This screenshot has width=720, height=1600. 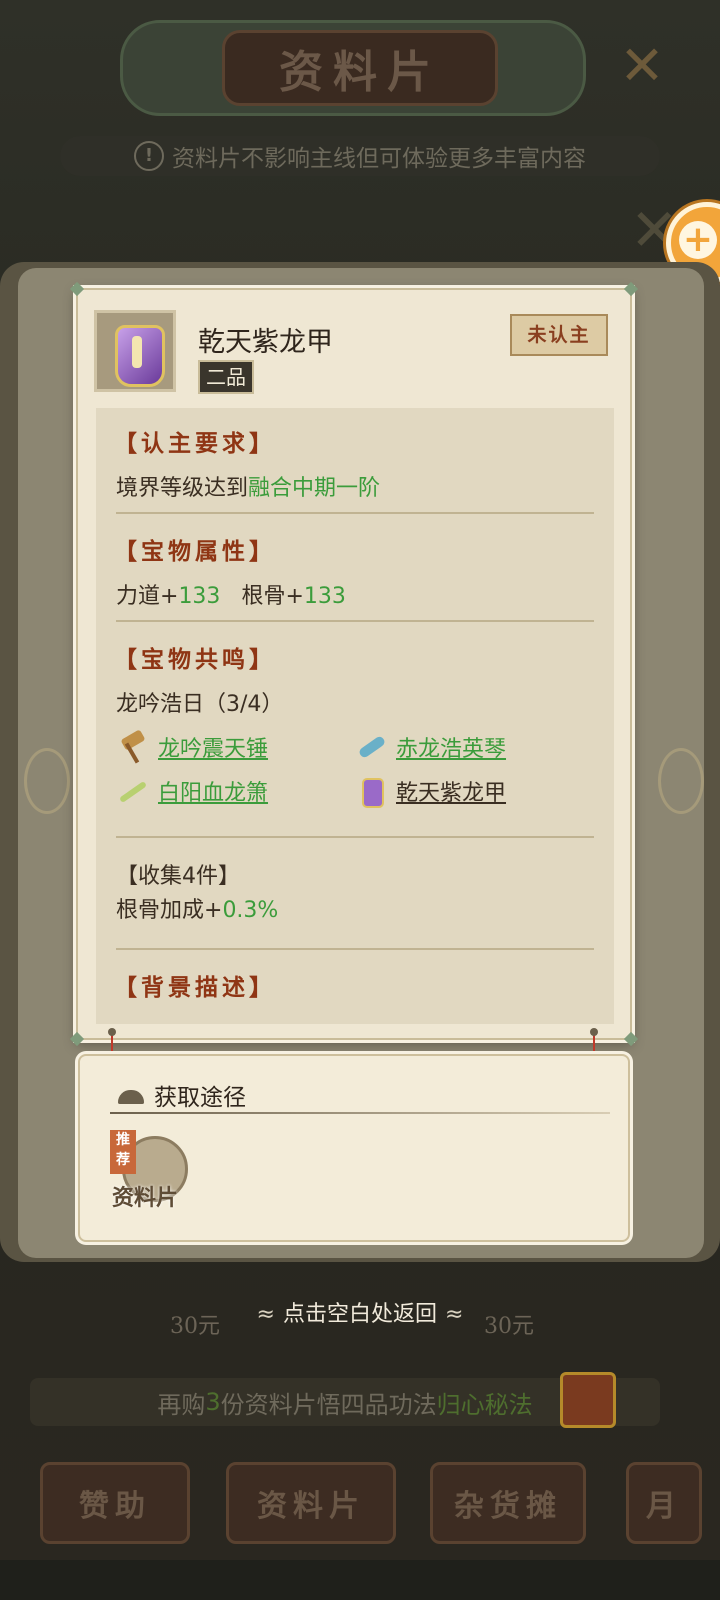 What do you see at coordinates (698, 240) in the screenshot?
I see `plus-icon: +` at bounding box center [698, 240].